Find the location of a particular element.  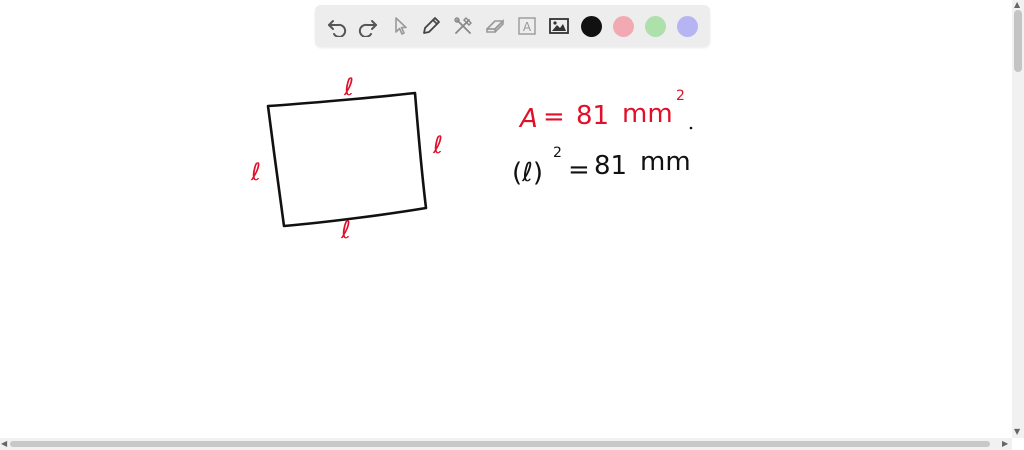

drawing-toolbar: A is located at coordinates (512, 26).